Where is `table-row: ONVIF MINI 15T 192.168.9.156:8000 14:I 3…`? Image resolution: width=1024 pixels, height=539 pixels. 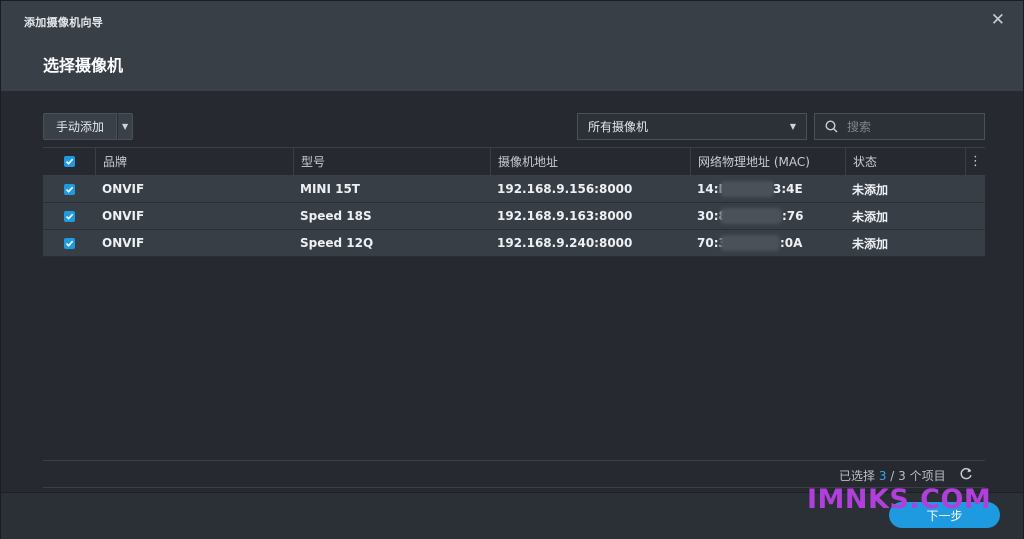
table-row: ONVIF MINI 15T 192.168.9.156:8000 14:I 3… is located at coordinates (514, 189).